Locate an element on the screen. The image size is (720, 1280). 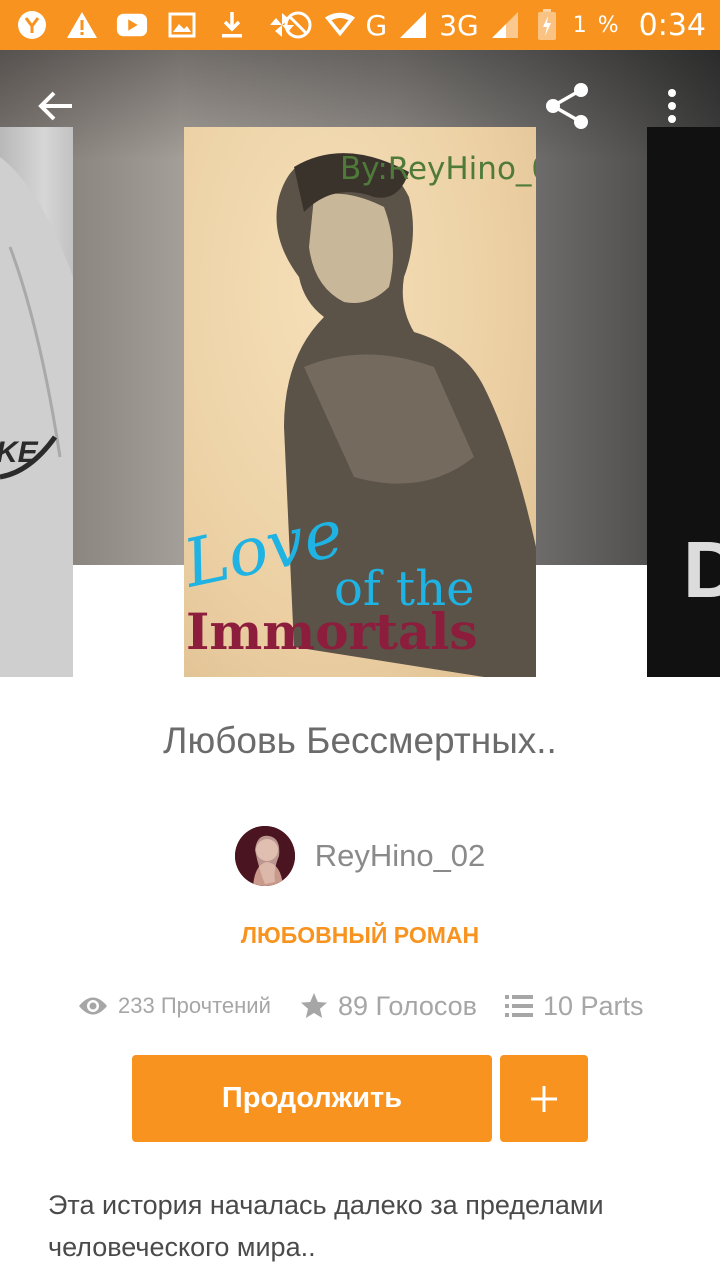
cover-title-line3: Immortals is located at coordinates (332, 631).